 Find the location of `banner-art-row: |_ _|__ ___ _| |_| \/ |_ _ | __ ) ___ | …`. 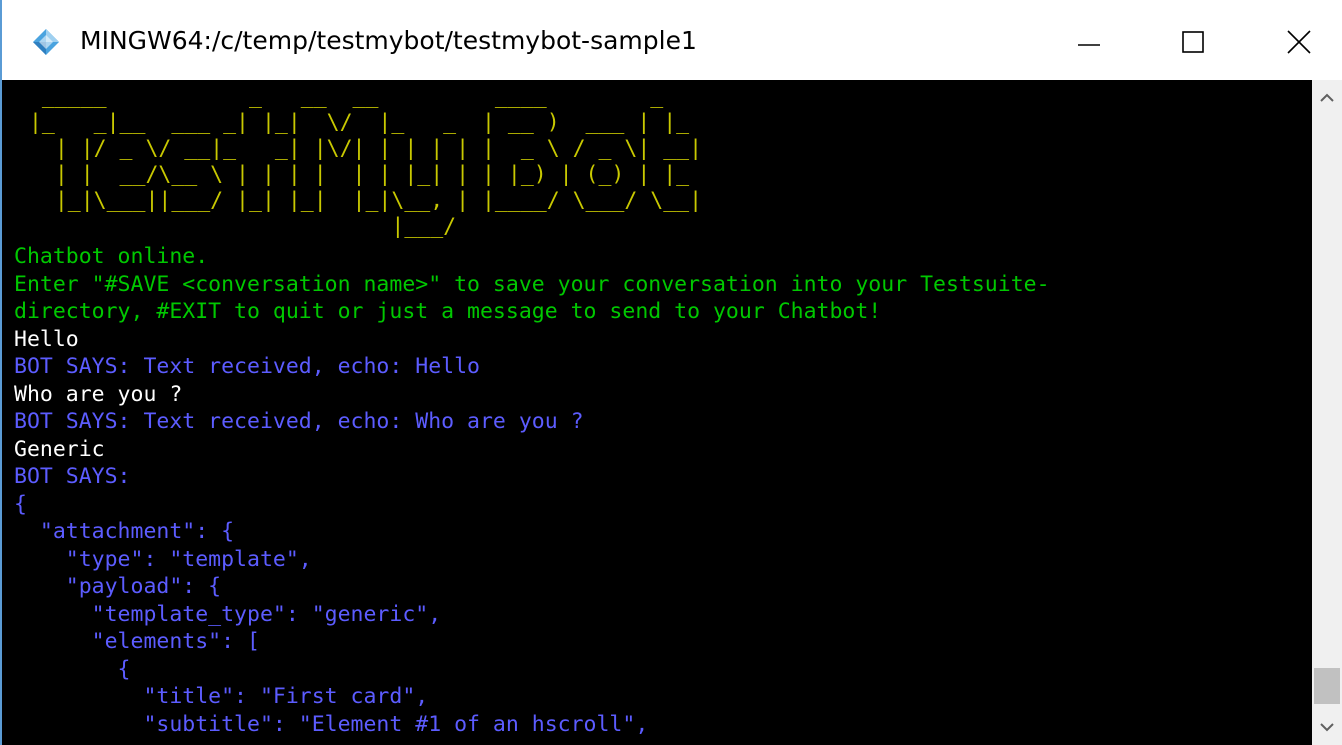

banner-art-row: |_ _|__ ___ _| |_| \/ |_ _ | __ ) ___ | … is located at coordinates (359, 122).